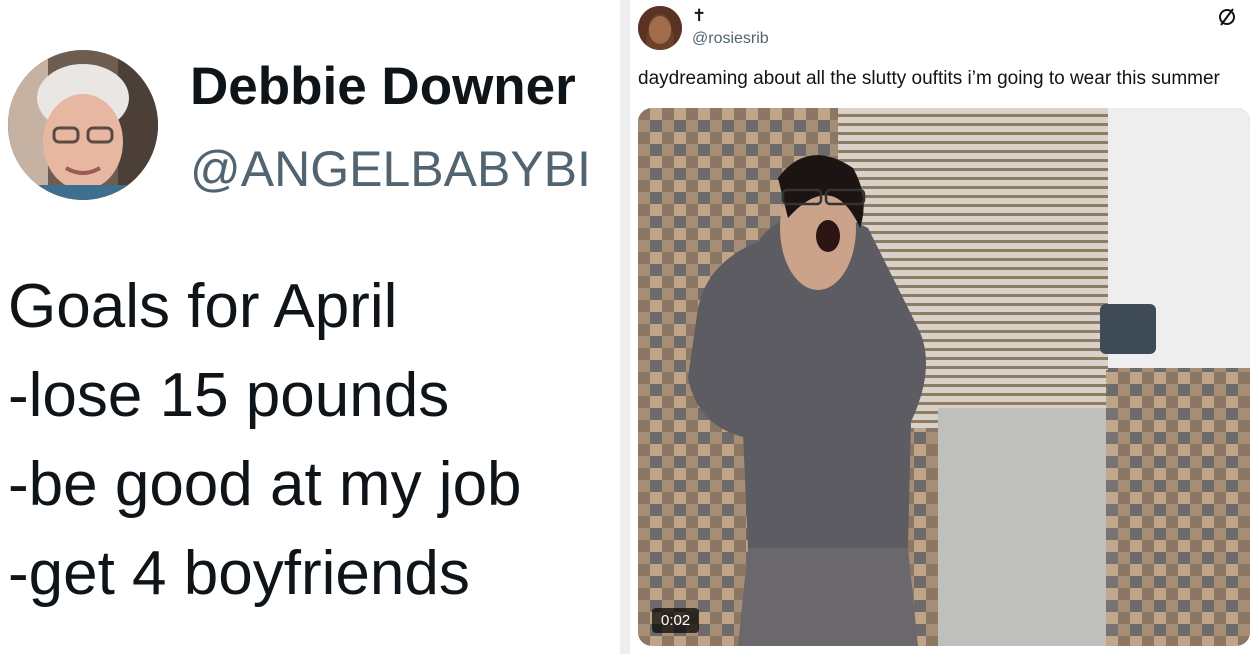  Describe the element at coordinates (699, 16) in the screenshot. I see `display-name: ✝` at that location.